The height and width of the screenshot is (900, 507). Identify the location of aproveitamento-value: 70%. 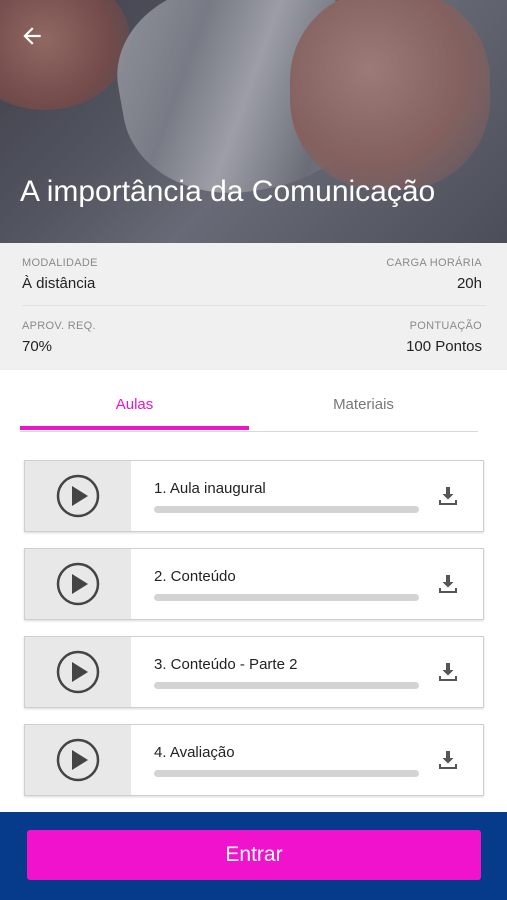
(37, 346).